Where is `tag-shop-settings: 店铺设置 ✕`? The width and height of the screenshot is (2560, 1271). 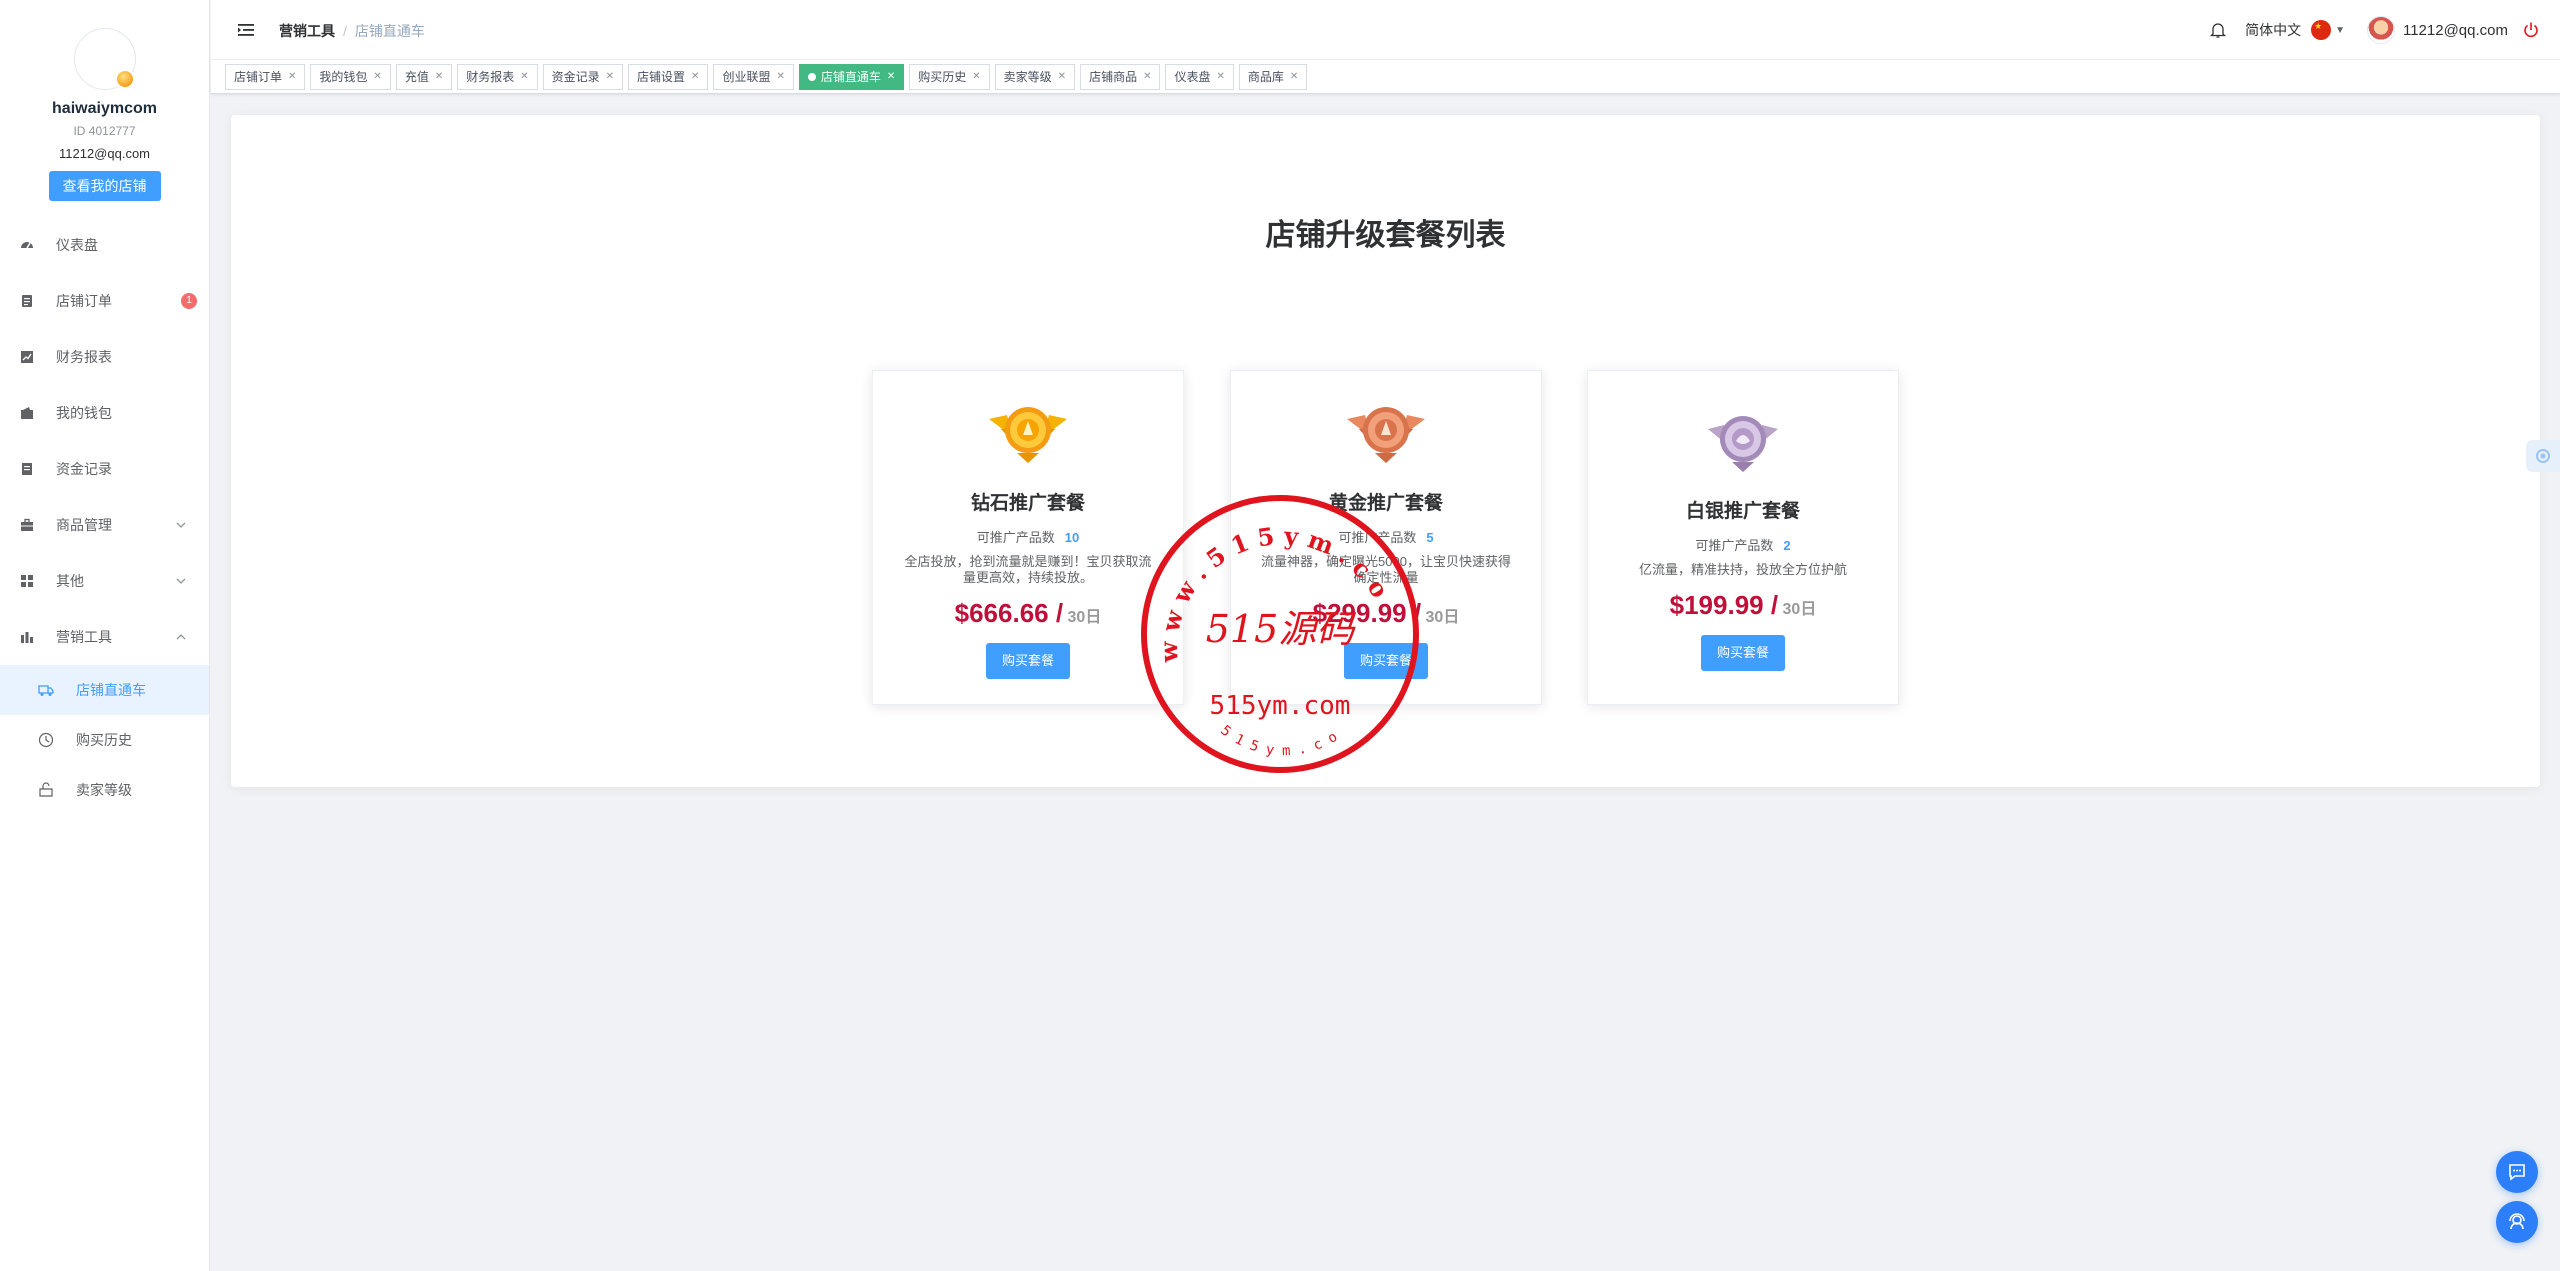 tag-shop-settings: 店铺设置 ✕ is located at coordinates (668, 76).